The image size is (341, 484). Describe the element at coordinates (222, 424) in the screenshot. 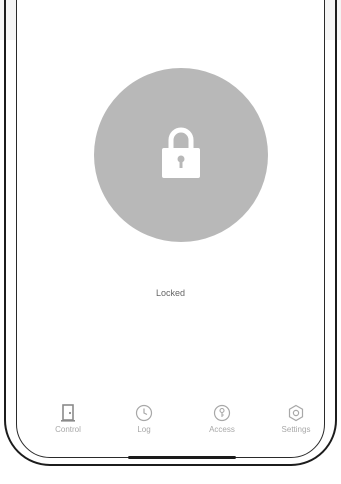

I see `tab-access: Access` at that location.